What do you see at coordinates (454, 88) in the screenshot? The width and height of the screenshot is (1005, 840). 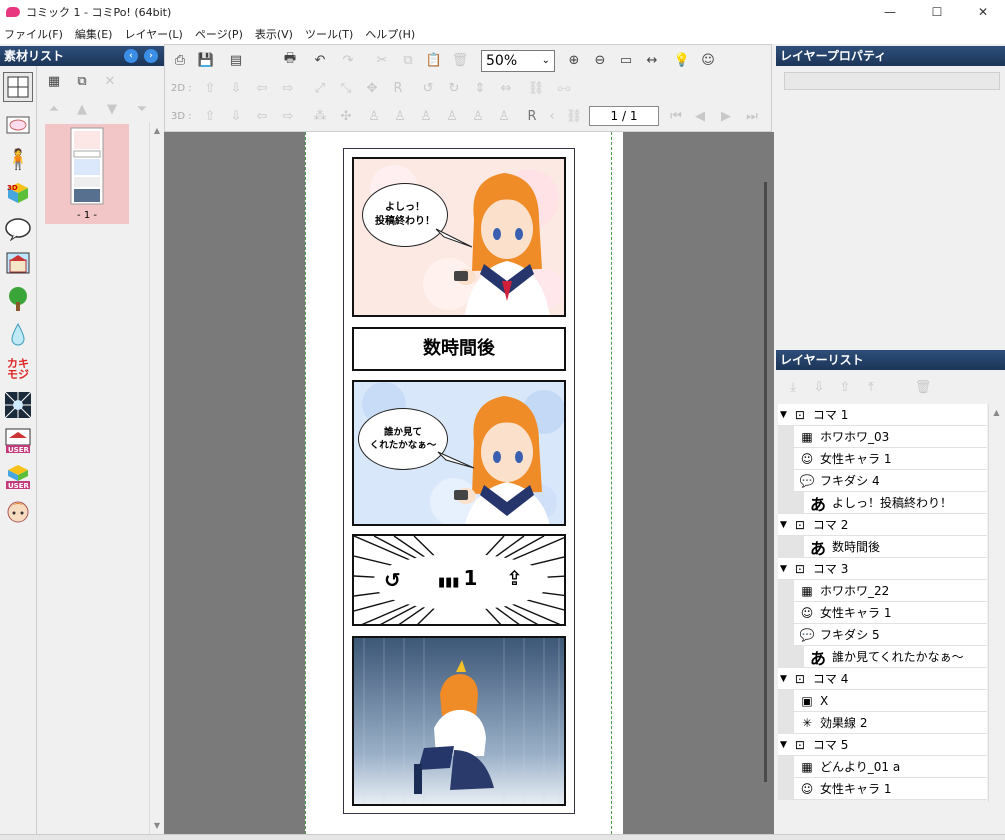 I see `2d-rotate-right-icon: ↻` at bounding box center [454, 88].